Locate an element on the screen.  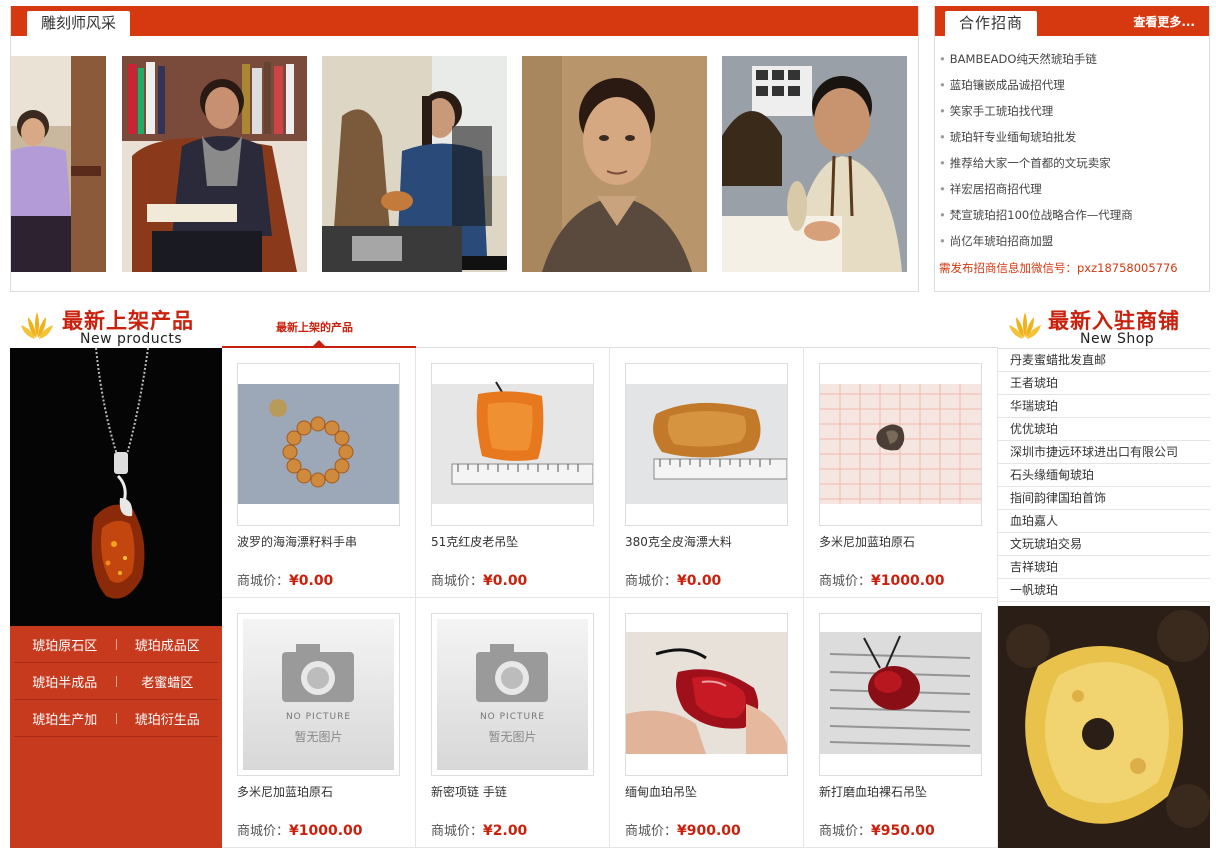
price-value: ¥1000.00 is located at coordinates (326, 831).